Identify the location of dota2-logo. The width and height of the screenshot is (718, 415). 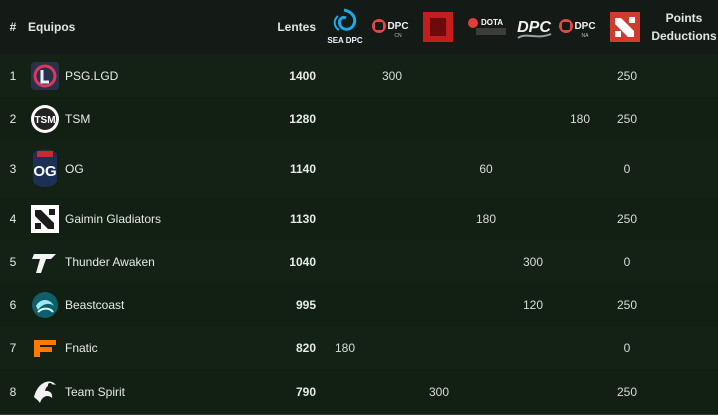
(625, 27).